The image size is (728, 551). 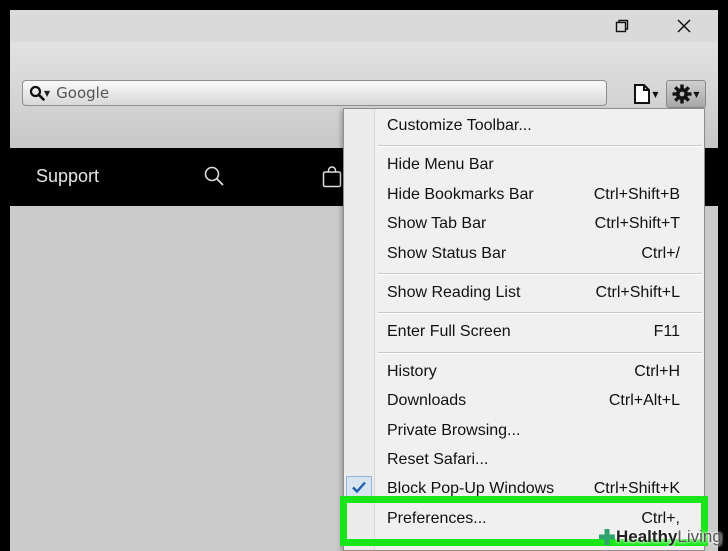 What do you see at coordinates (460, 194) in the screenshot?
I see `menu-item-label: Hide Bookmarks Bar` at bounding box center [460, 194].